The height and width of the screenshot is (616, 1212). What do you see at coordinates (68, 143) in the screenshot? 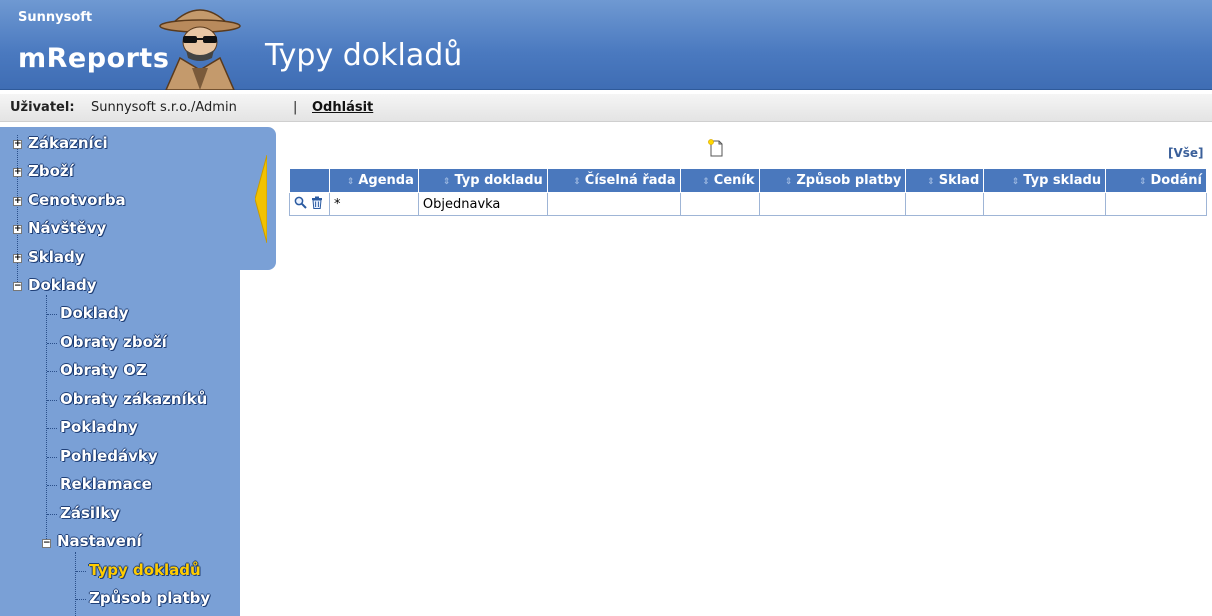
I see `sidebar-item-zakaznici: Zákazníci` at bounding box center [68, 143].